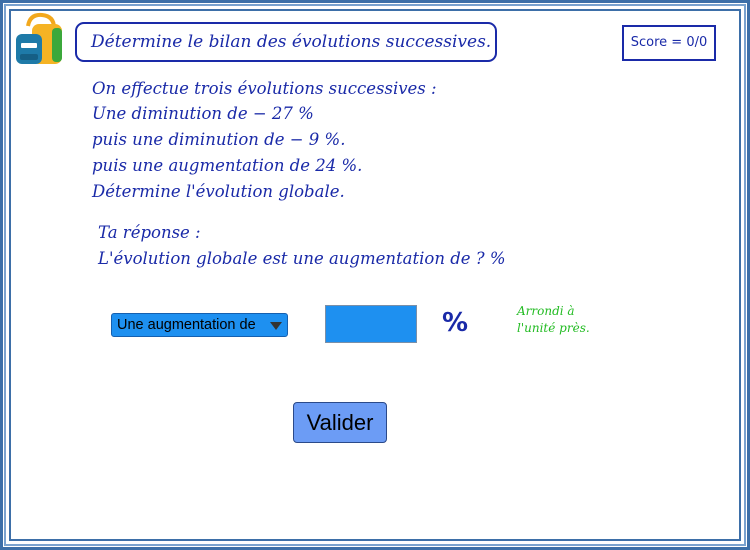 The height and width of the screenshot is (550, 750). Describe the element at coordinates (340, 422) in the screenshot. I see `submit-button: Valider` at that location.